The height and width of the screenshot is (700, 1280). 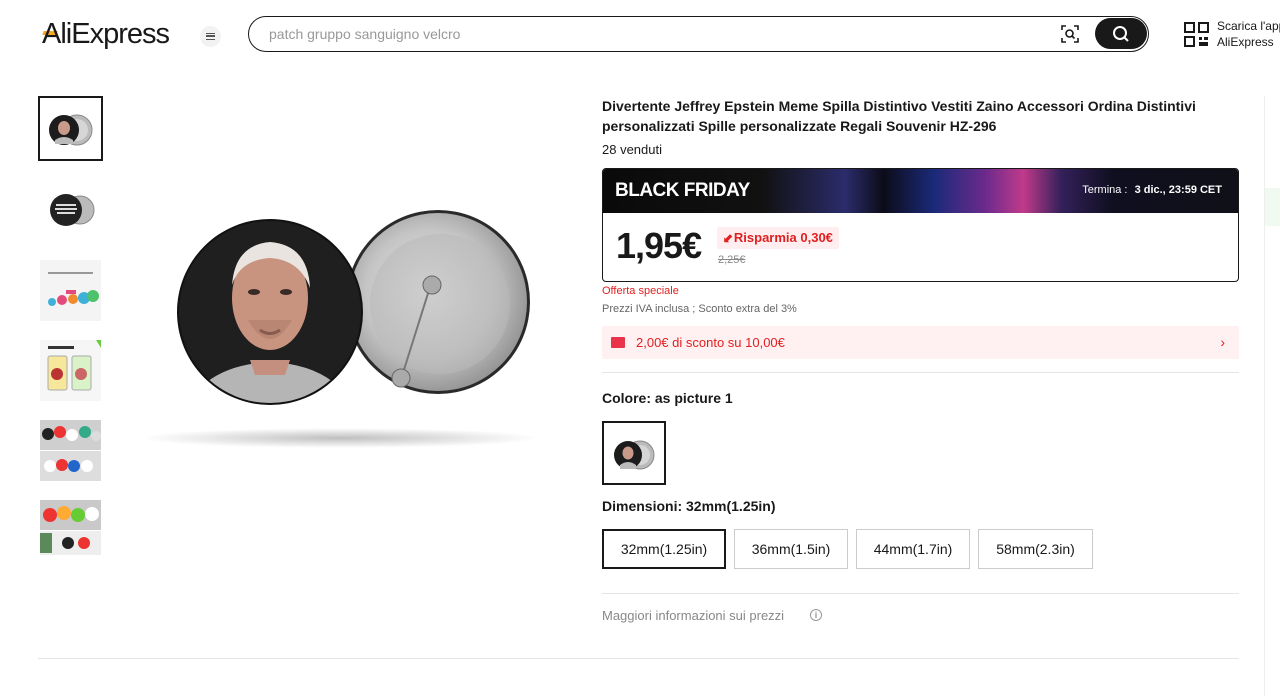 I want to click on size-option-44mm: 44mm(1.7in), so click(x=913, y=549).